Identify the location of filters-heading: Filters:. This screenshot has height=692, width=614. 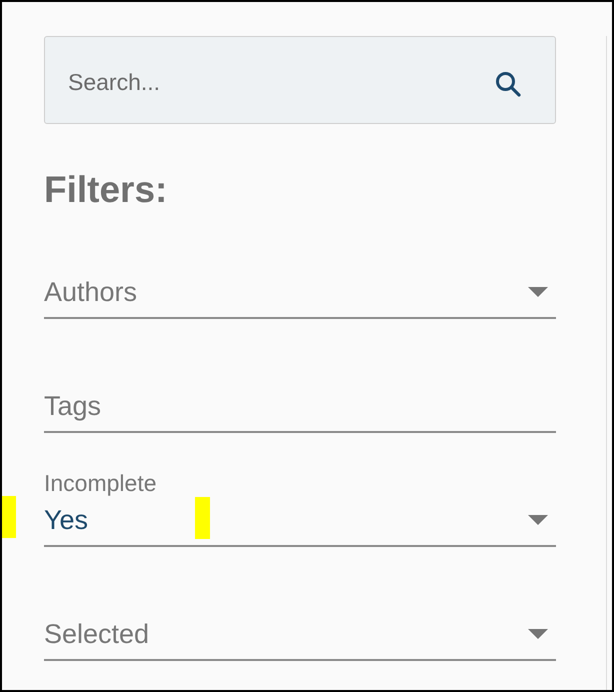
(106, 190).